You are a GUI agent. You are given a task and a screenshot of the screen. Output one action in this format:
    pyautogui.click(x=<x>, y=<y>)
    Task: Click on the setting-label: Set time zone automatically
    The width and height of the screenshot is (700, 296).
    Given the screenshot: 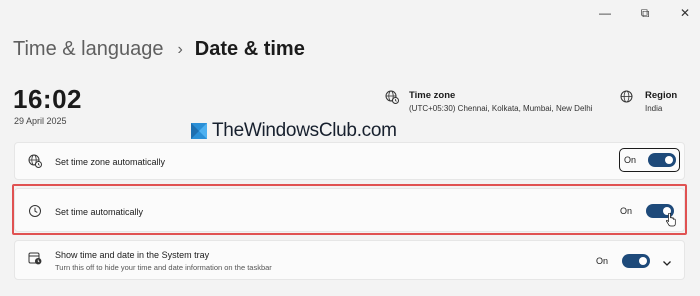 What is the action you would take?
    pyautogui.click(x=110, y=162)
    